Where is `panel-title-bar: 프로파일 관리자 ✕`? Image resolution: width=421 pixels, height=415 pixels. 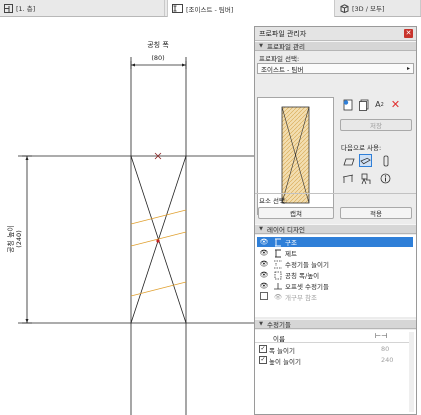
panel-title-bar: 프로파일 관리자 ✕ is located at coordinates (335, 34).